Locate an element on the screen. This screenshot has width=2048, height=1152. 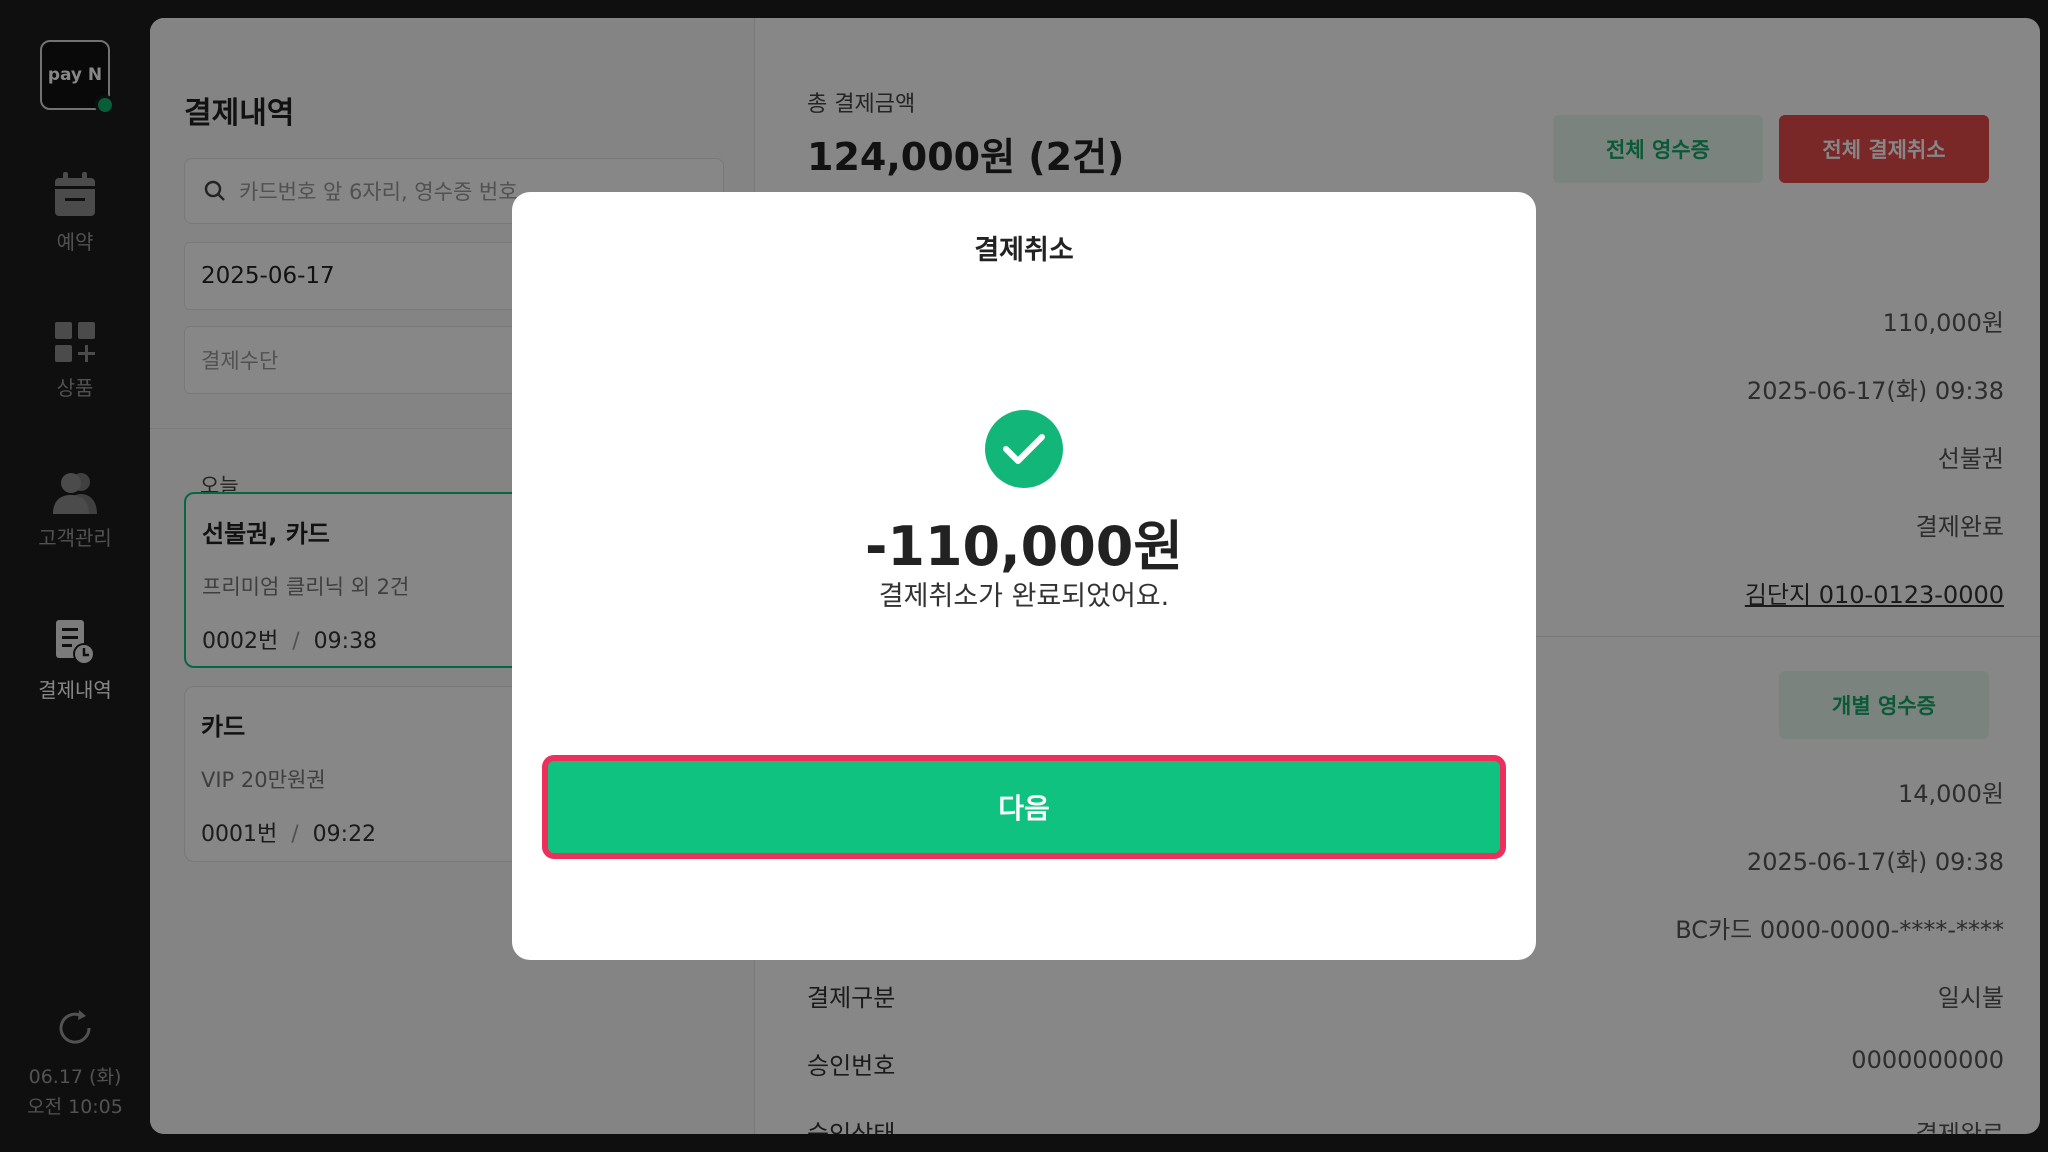
dialog-message: 결제취소가 완료되었어요. is located at coordinates (1024, 596).